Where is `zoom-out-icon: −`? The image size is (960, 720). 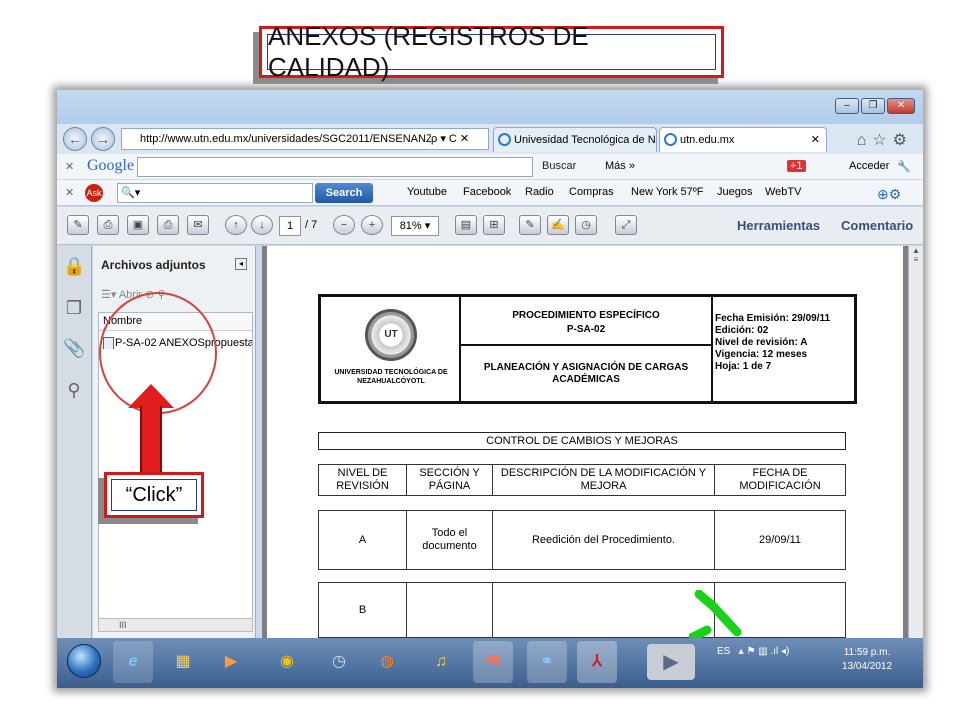
zoom-out-icon: − is located at coordinates (344, 225).